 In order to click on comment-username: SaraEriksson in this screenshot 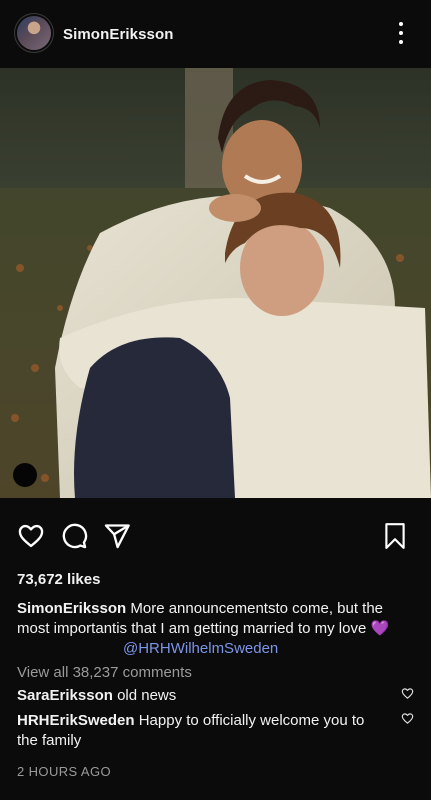, I will do `click(65, 695)`.